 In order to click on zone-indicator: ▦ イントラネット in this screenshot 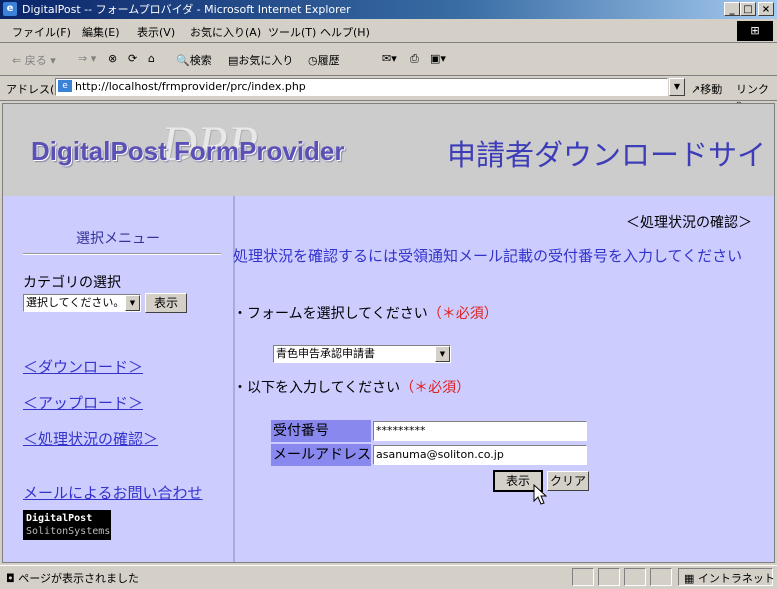, I will do `click(729, 578)`.